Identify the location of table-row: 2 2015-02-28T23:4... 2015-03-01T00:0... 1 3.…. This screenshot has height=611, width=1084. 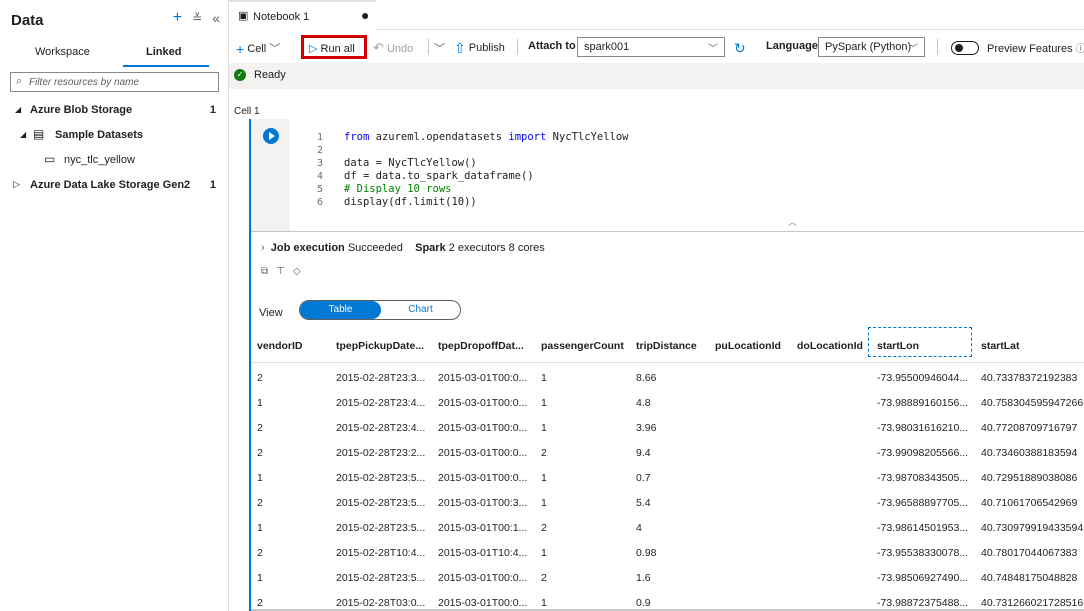
(667, 426).